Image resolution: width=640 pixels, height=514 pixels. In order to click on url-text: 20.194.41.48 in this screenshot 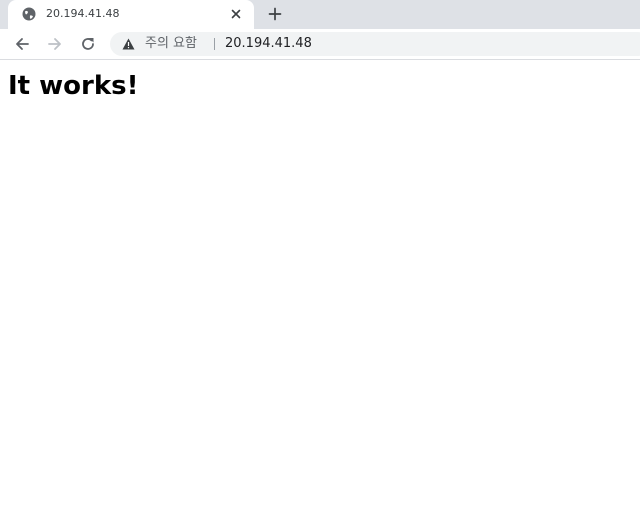, I will do `click(268, 44)`.